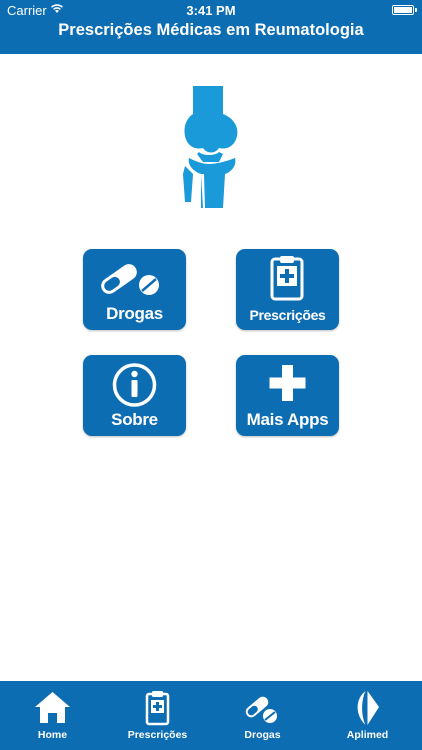 The image size is (422, 750). I want to click on tab-home-label: Home, so click(52, 735).